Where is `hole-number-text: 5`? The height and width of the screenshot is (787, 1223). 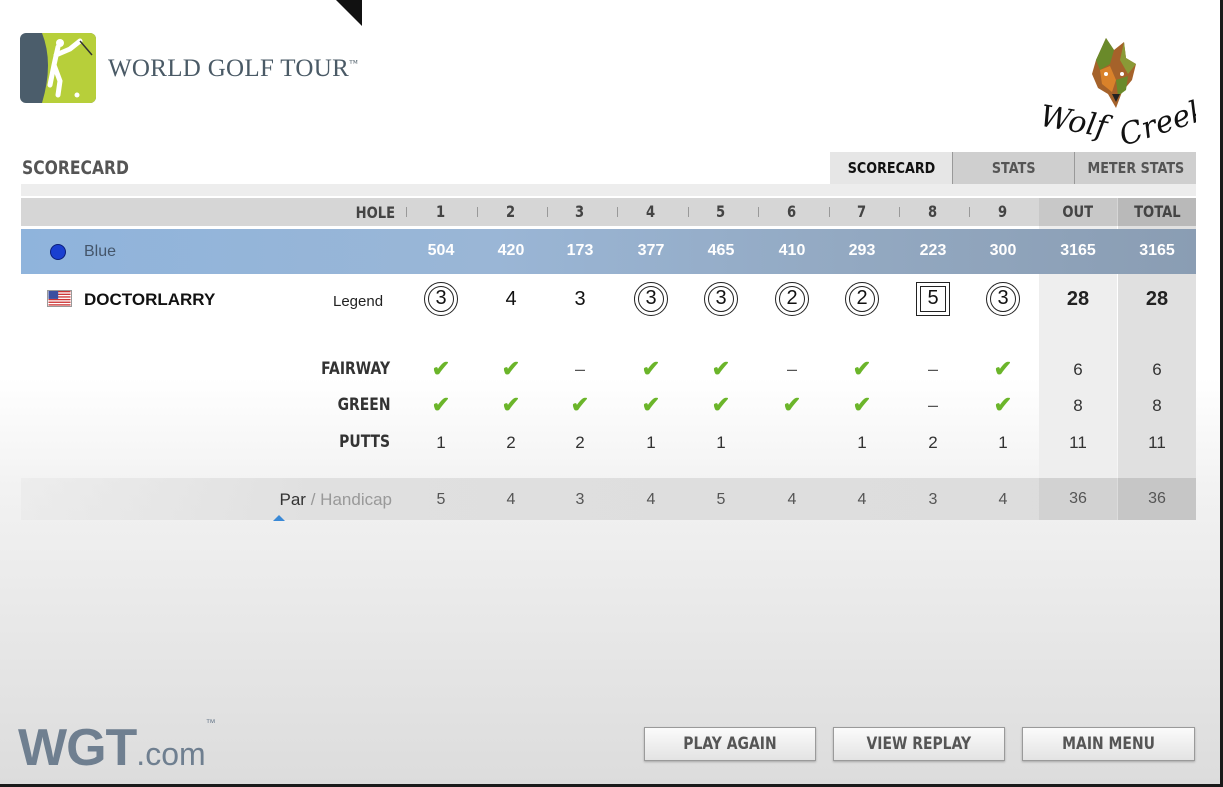 hole-number-text: 5 is located at coordinates (721, 211).